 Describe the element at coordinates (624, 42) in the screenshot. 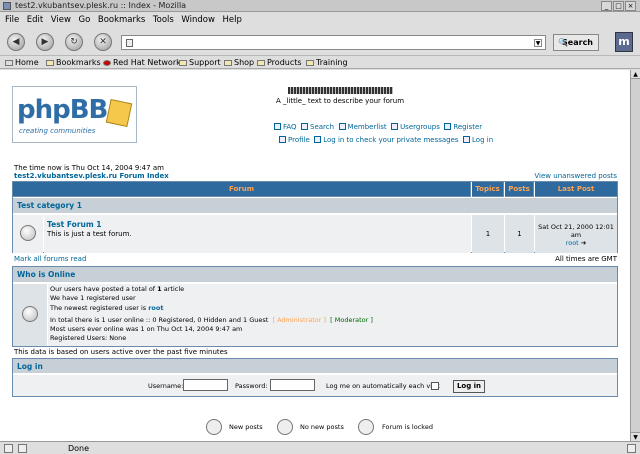

I see `mozilla-throbber-icon: m` at that location.